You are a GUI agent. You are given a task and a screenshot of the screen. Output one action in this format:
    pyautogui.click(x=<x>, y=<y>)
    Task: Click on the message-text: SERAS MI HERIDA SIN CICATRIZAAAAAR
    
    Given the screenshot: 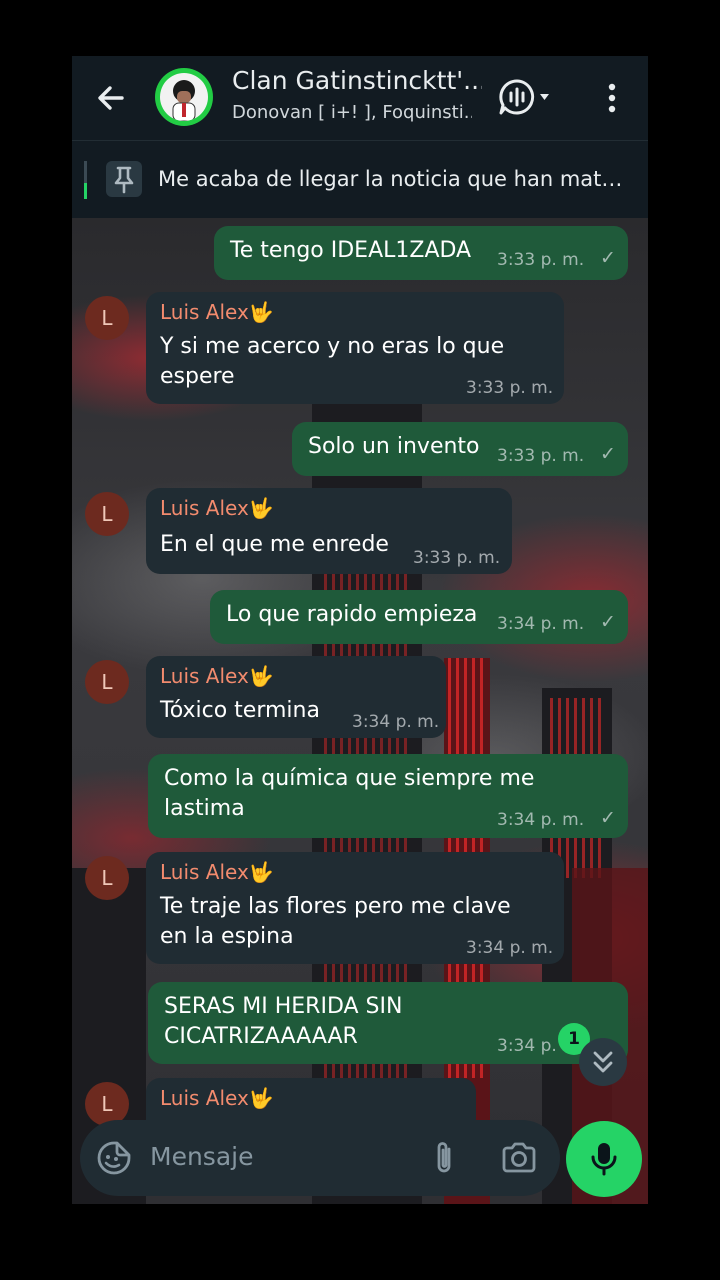 What is the action you would take?
    pyautogui.click(x=283, y=1021)
    